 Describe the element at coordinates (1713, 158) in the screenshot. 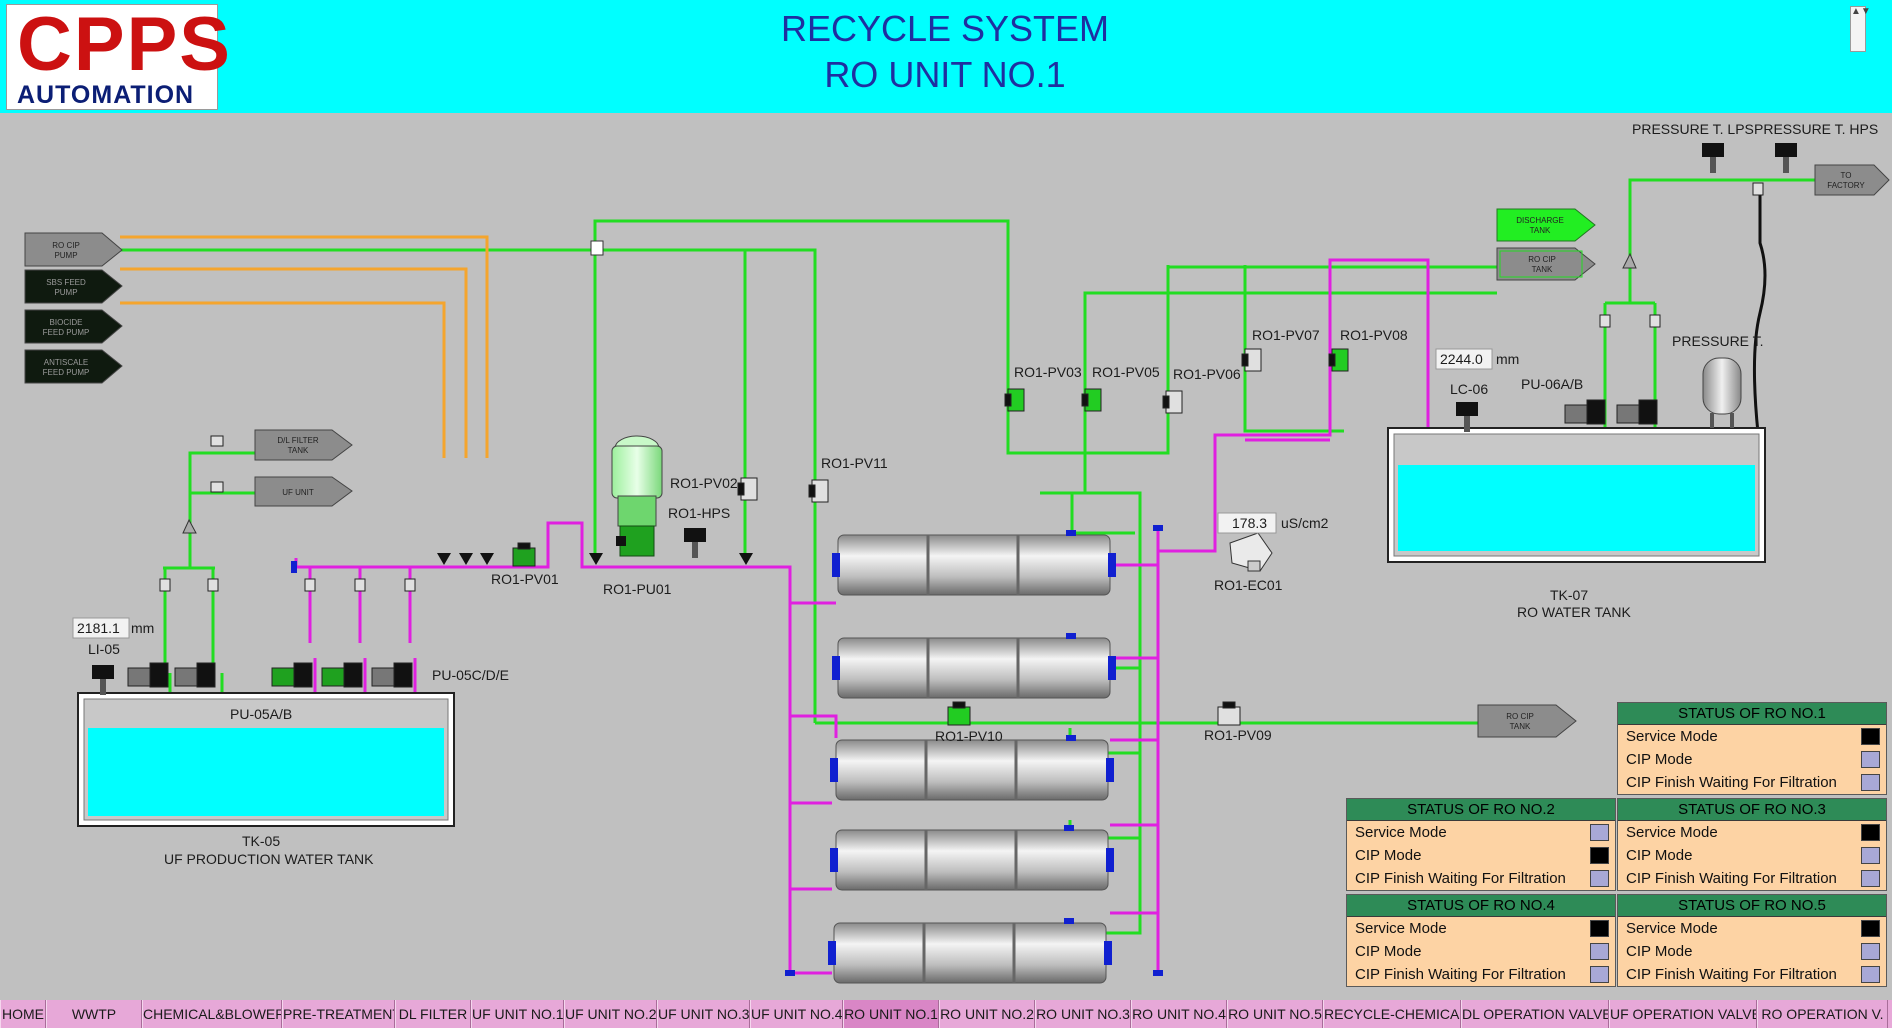

I see `pressure-sensor-lps` at that location.